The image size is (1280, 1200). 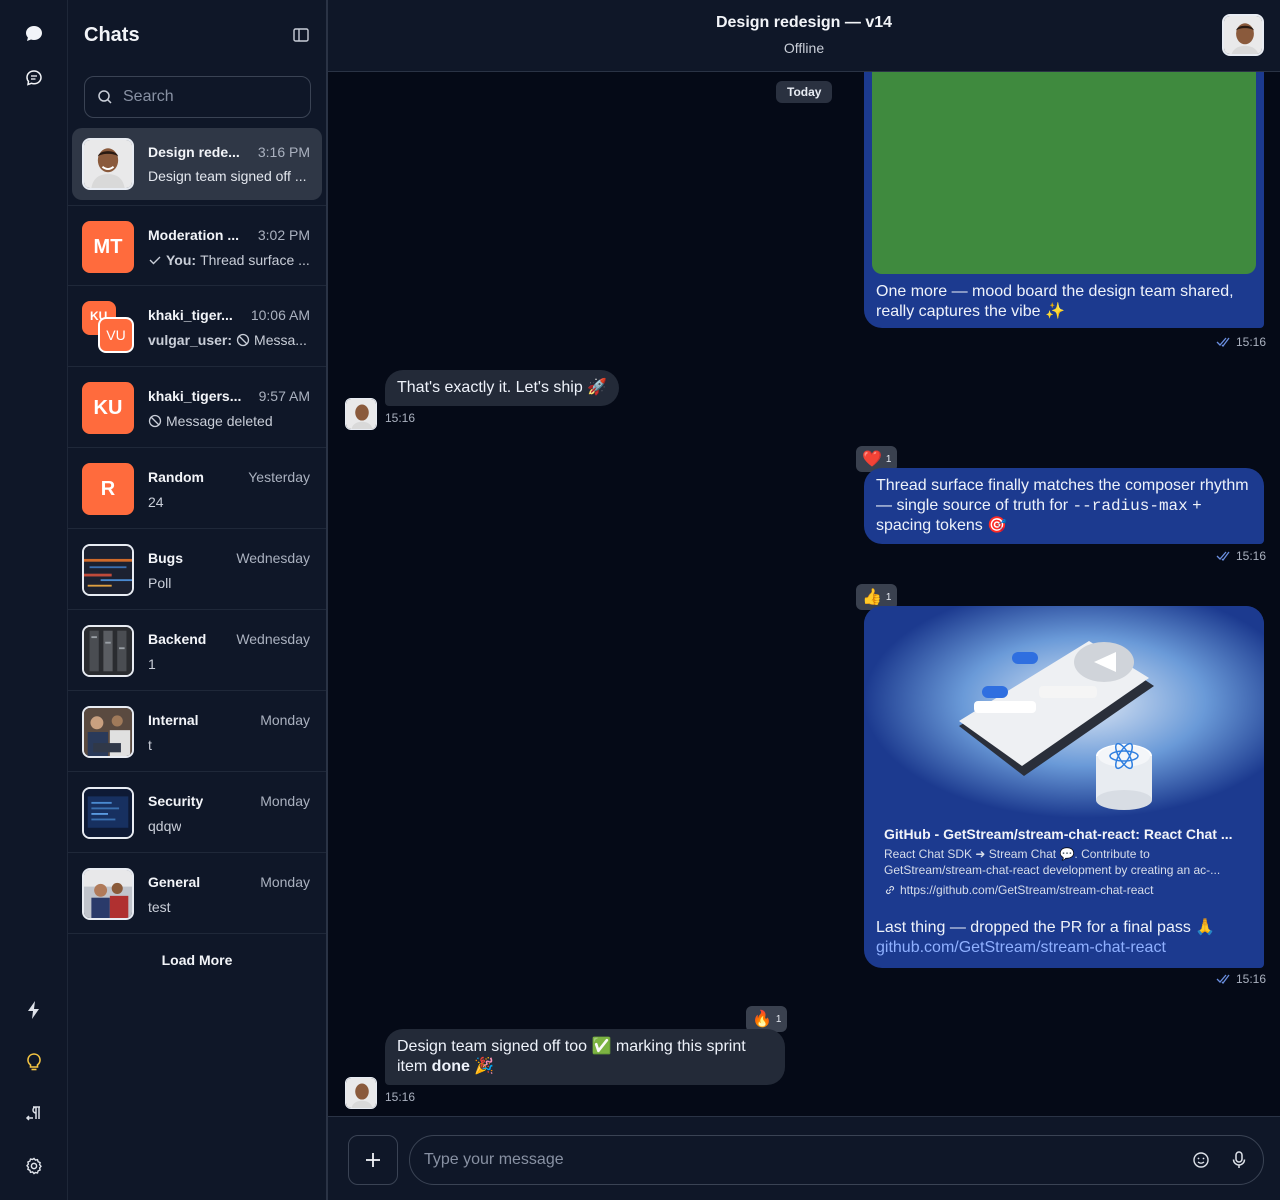 I want to click on channel-preview: Poll, so click(x=160, y=583).